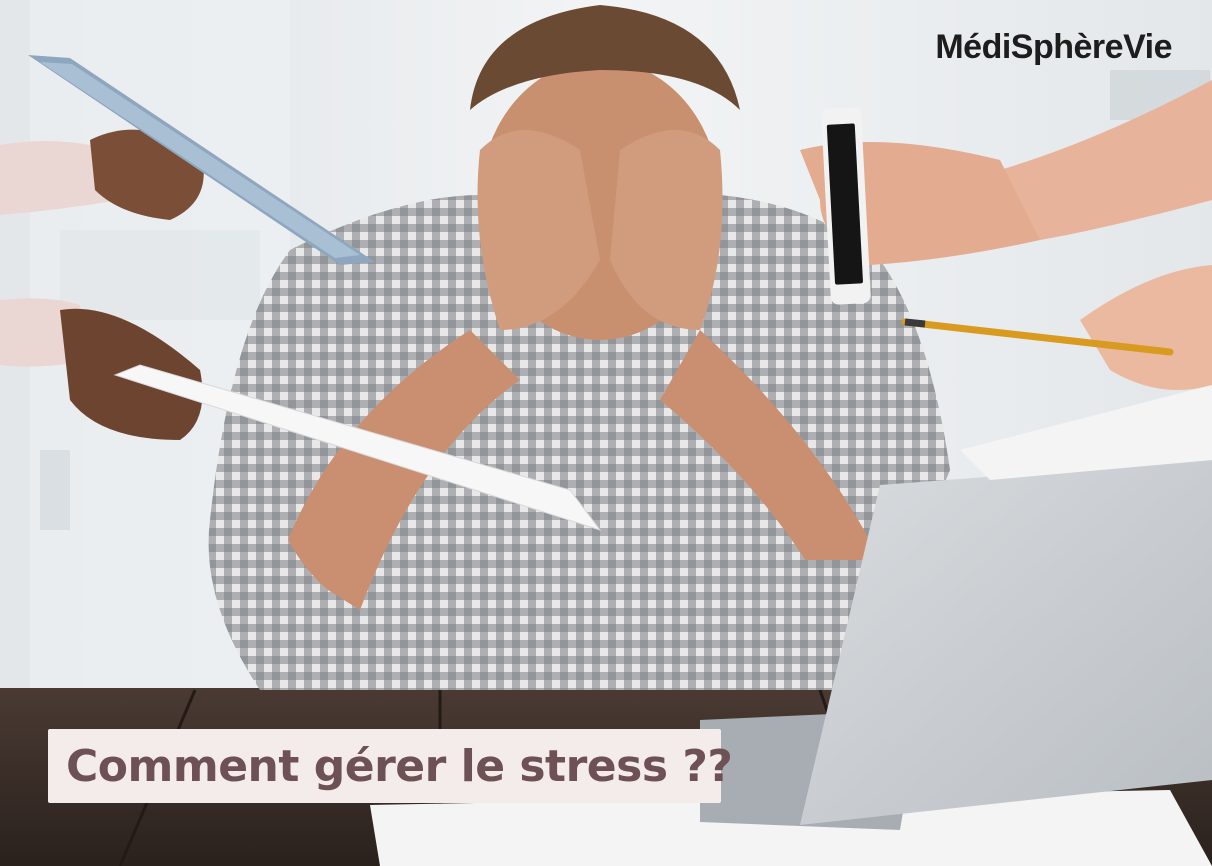 Image resolution: width=1212 pixels, height=866 pixels. What do you see at coordinates (1053, 47) in the screenshot?
I see `brand-logo: MédiSphèreVie` at bounding box center [1053, 47].